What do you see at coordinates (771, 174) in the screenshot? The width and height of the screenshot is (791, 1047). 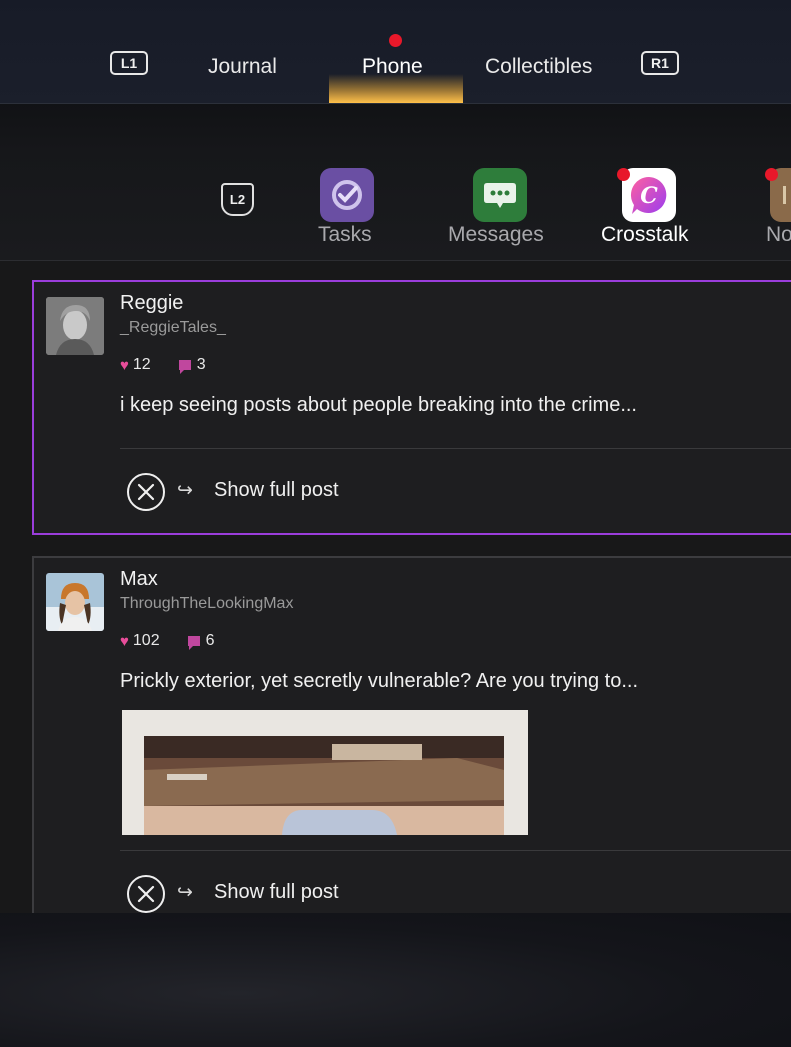 I see `notes-notification-dot` at bounding box center [771, 174].